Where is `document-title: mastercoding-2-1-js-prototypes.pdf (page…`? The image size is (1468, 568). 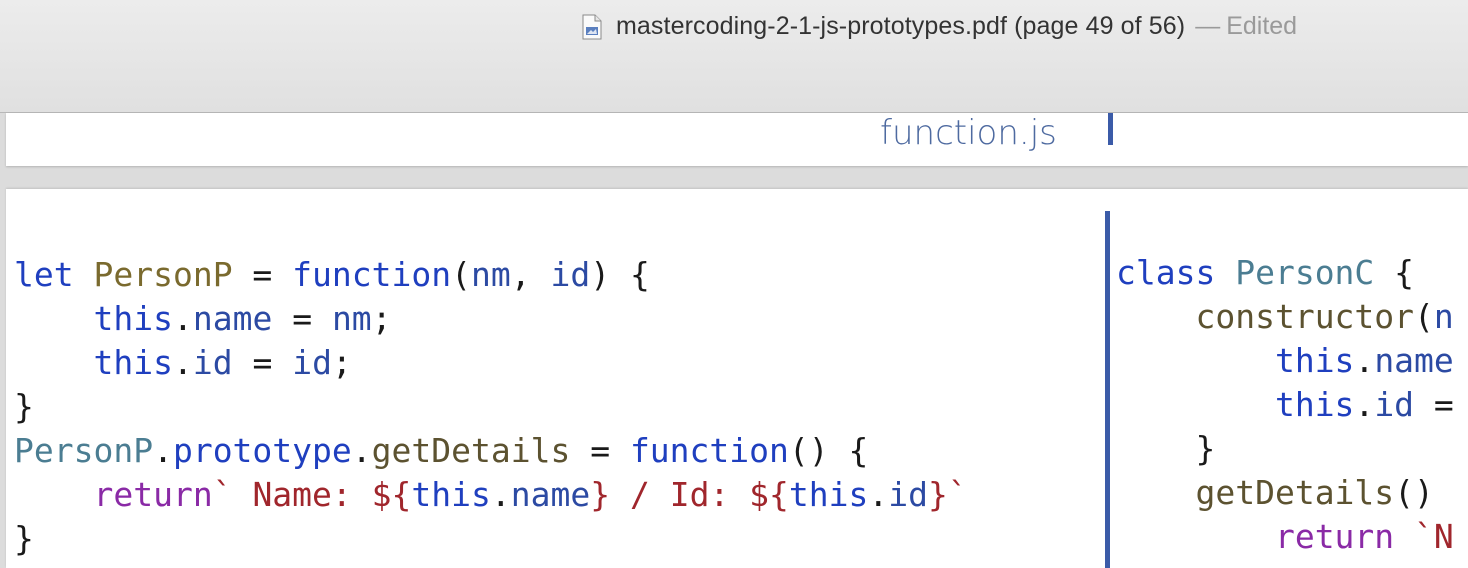 document-title: mastercoding-2-1-js-prototypes.pdf (page… is located at coordinates (901, 26).